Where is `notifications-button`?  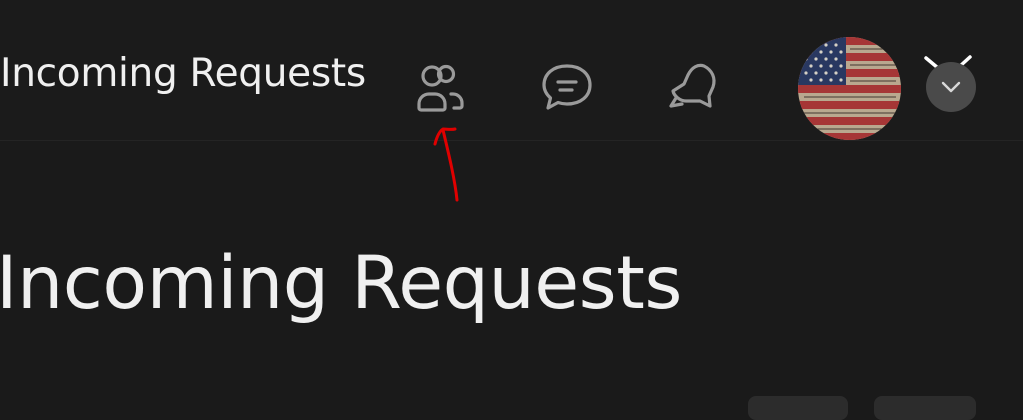 notifications-button is located at coordinates (694, 88).